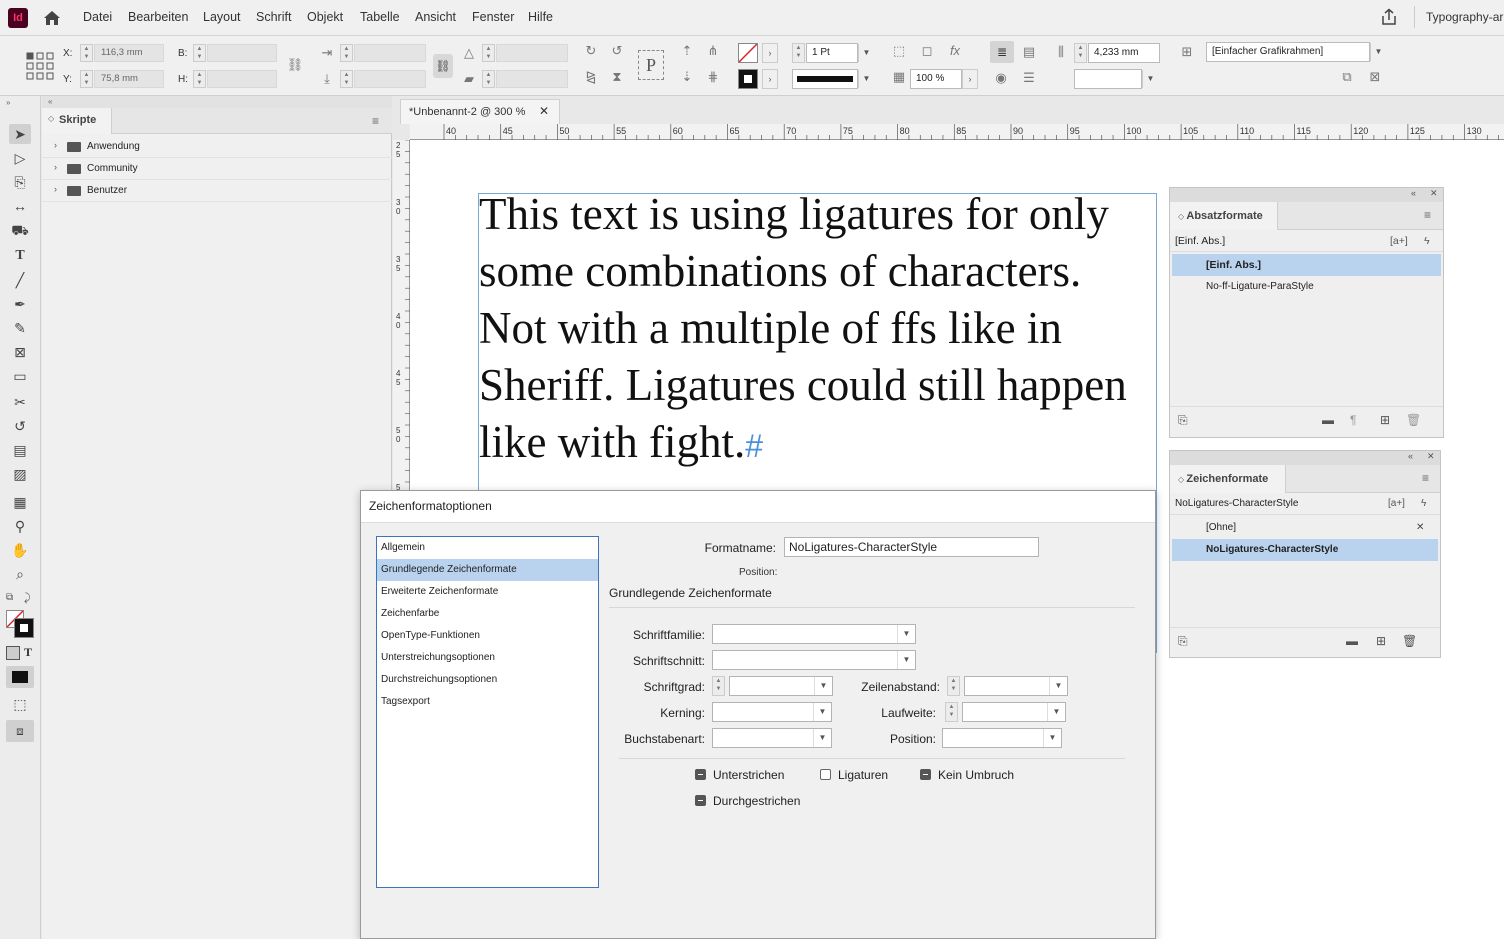 The height and width of the screenshot is (939, 1504). Describe the element at coordinates (748, 79) in the screenshot. I see `stroke-swatch` at that location.